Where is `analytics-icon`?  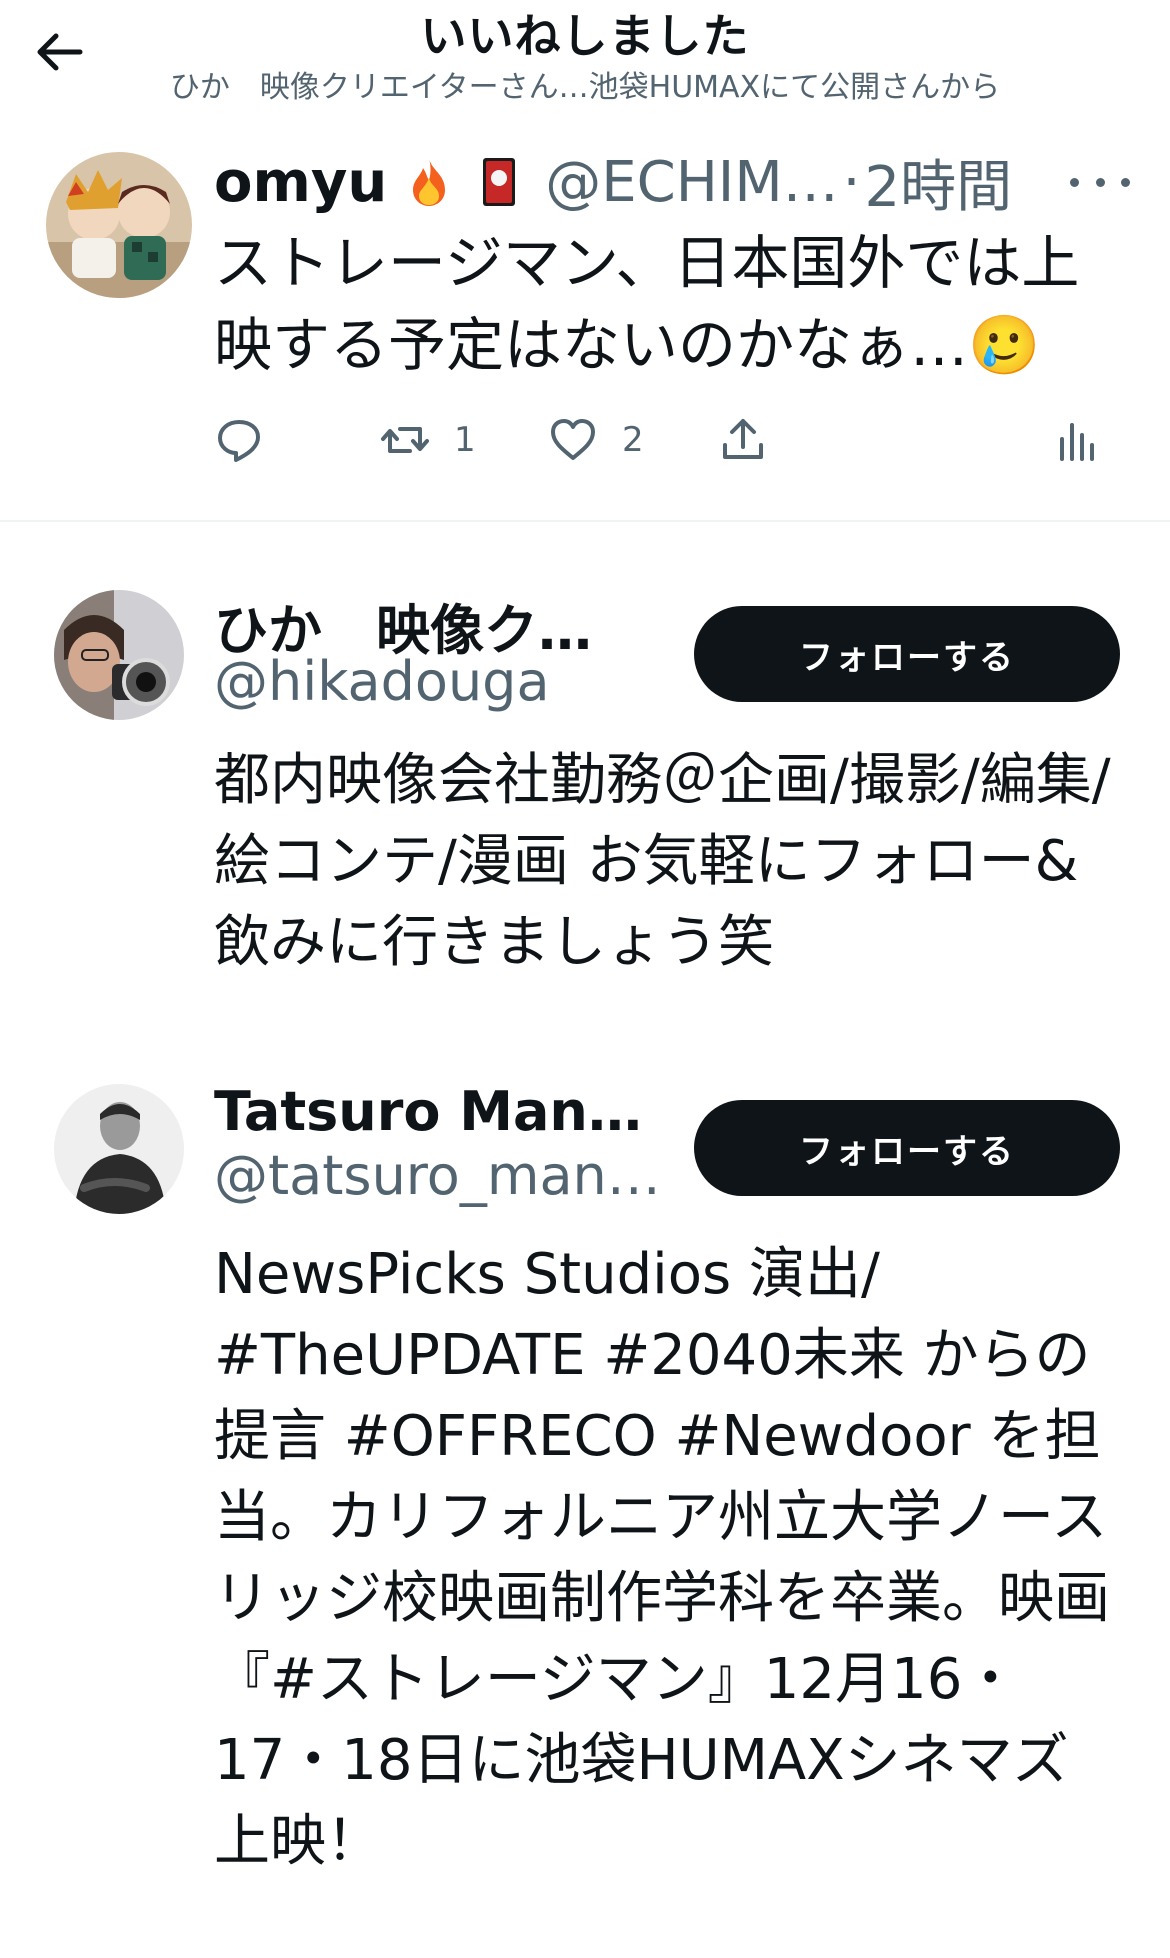
analytics-icon is located at coordinates (1077, 442).